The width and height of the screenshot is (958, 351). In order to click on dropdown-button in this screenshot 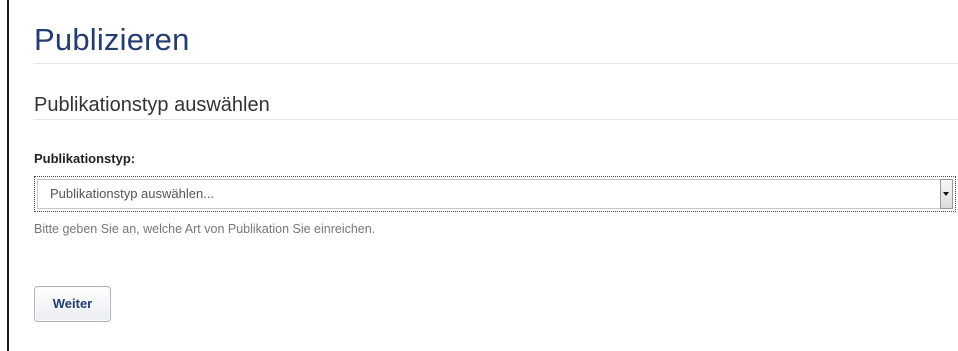, I will do `click(946, 194)`.